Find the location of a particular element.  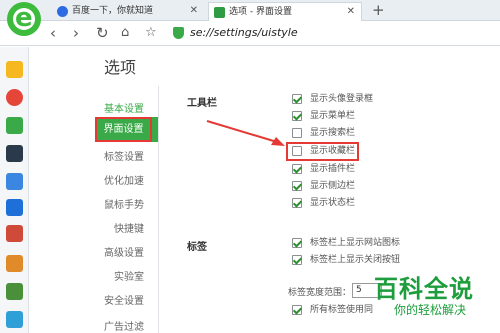

watermark-subtitle: 你的轻松解决 is located at coordinates (430, 310).